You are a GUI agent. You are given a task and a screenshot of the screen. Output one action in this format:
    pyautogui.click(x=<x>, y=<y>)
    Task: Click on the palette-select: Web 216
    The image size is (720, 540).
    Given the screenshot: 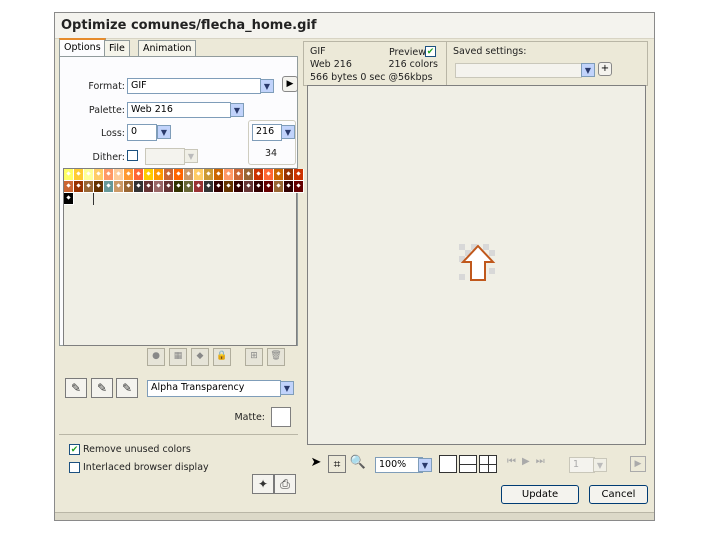 What is the action you would take?
    pyautogui.click(x=179, y=110)
    